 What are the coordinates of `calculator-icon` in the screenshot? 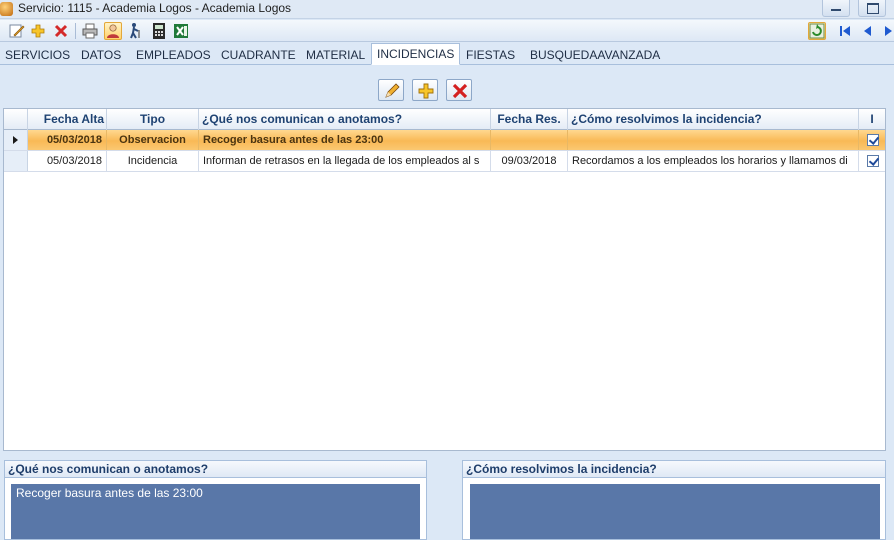 It's located at (159, 31).